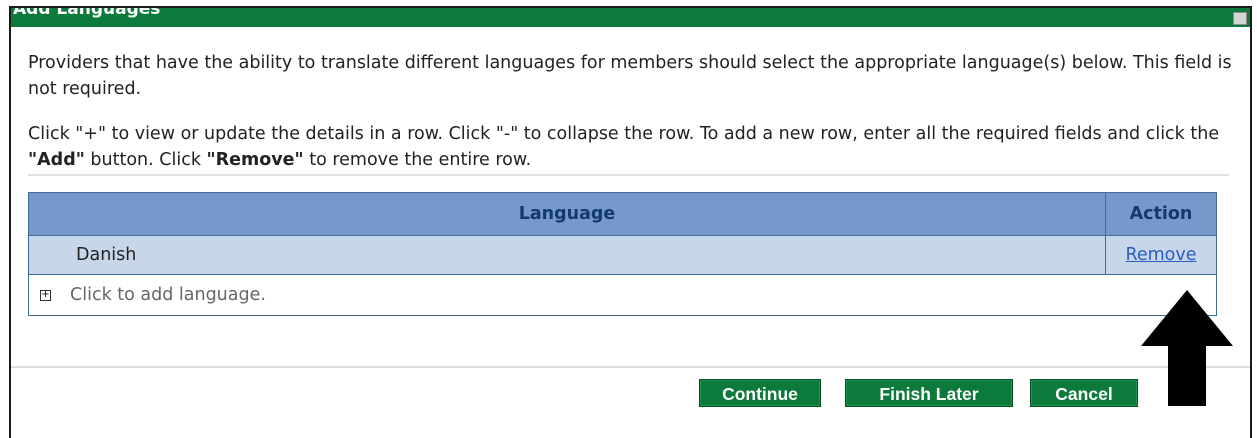 Image resolution: width=1257 pixels, height=438 pixels. What do you see at coordinates (45, 295) in the screenshot?
I see `plus-box-icon: +` at bounding box center [45, 295].